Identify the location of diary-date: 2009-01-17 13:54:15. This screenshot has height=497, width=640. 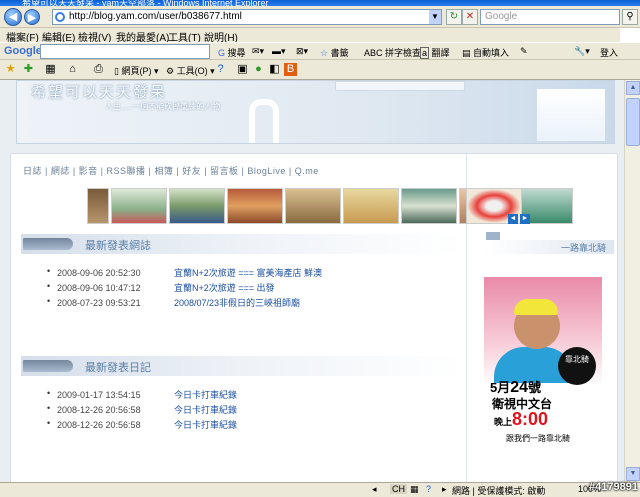
(99, 395).